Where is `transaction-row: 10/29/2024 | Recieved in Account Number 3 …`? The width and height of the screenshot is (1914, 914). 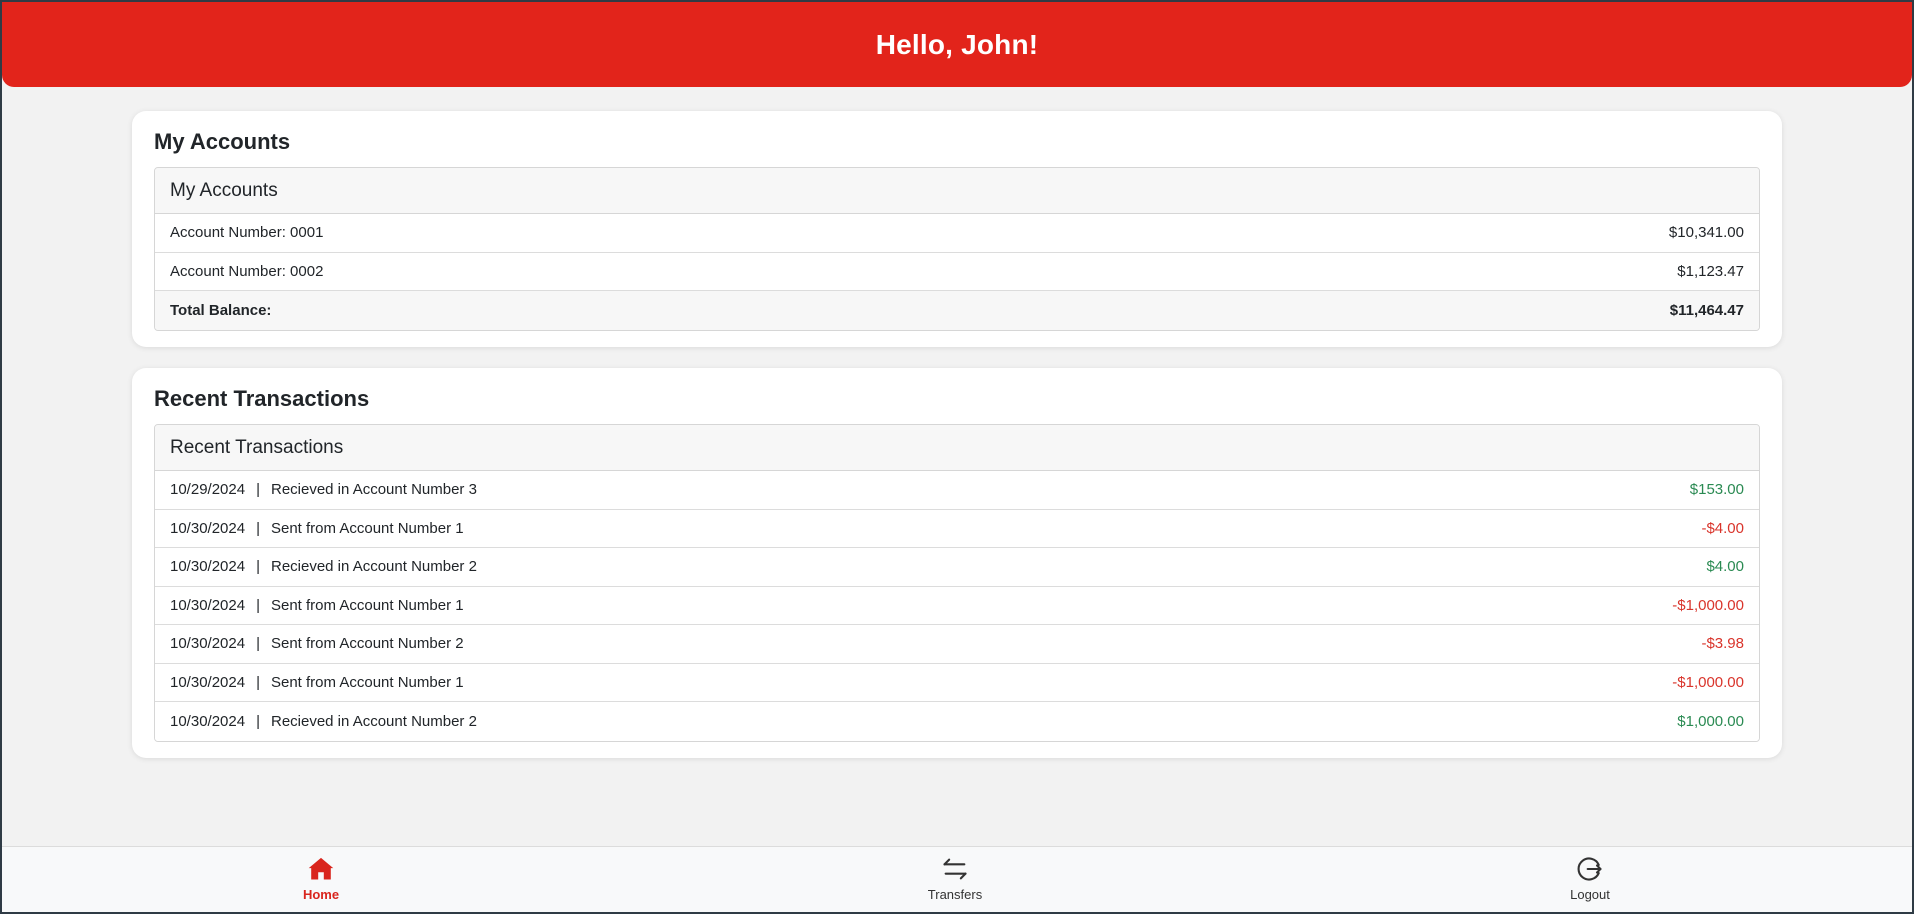
transaction-row: 10/29/2024 | Recieved in Account Number 3 … is located at coordinates (957, 490).